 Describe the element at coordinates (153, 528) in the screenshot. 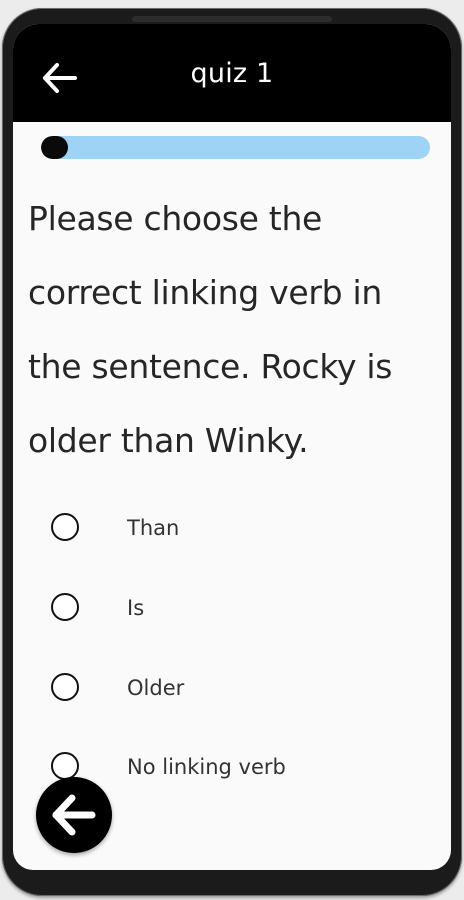

I see `option-label: Than` at that location.